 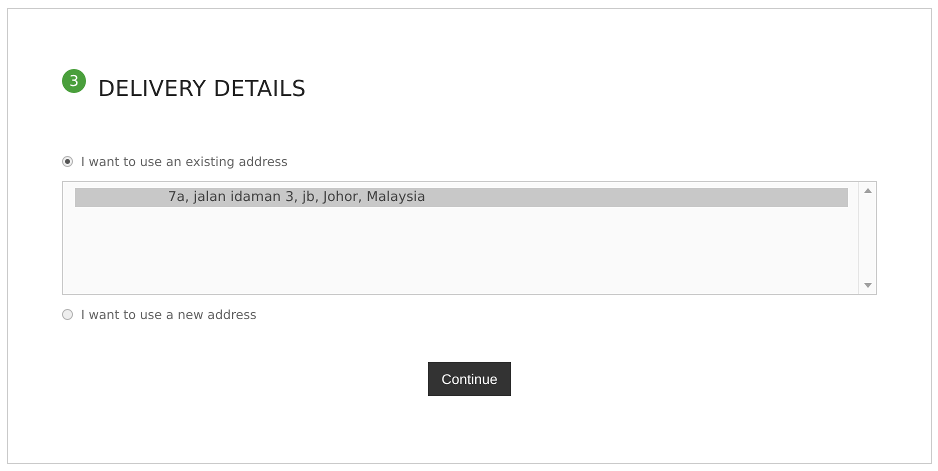 I want to click on radio-label: I want to use an existing address, so click(x=184, y=161).